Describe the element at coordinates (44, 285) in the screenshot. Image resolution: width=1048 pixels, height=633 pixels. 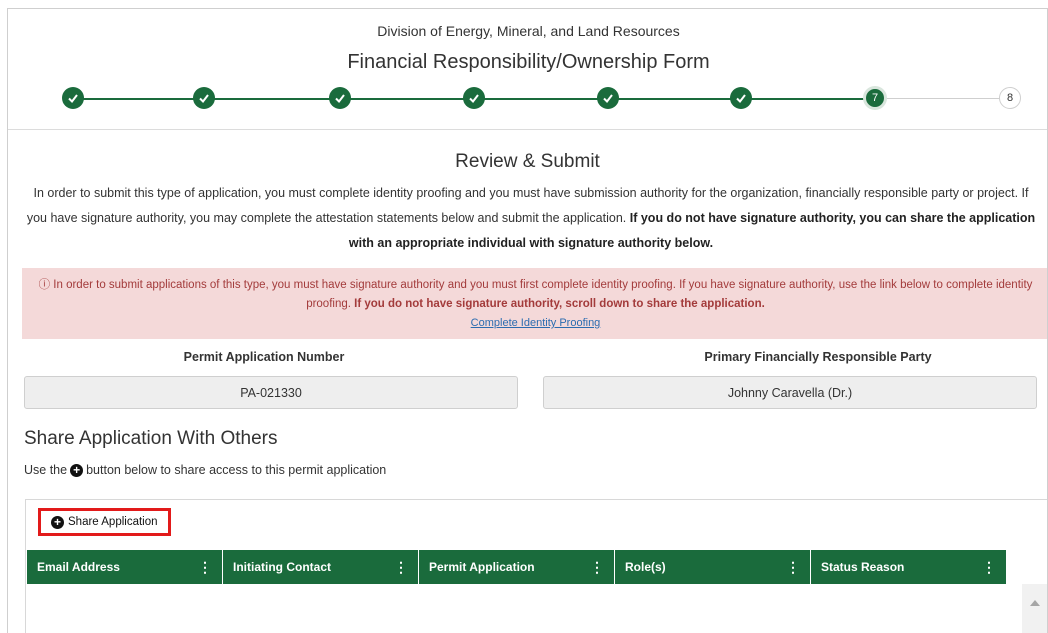
I see `info-circle-icon: ⓘ` at that location.